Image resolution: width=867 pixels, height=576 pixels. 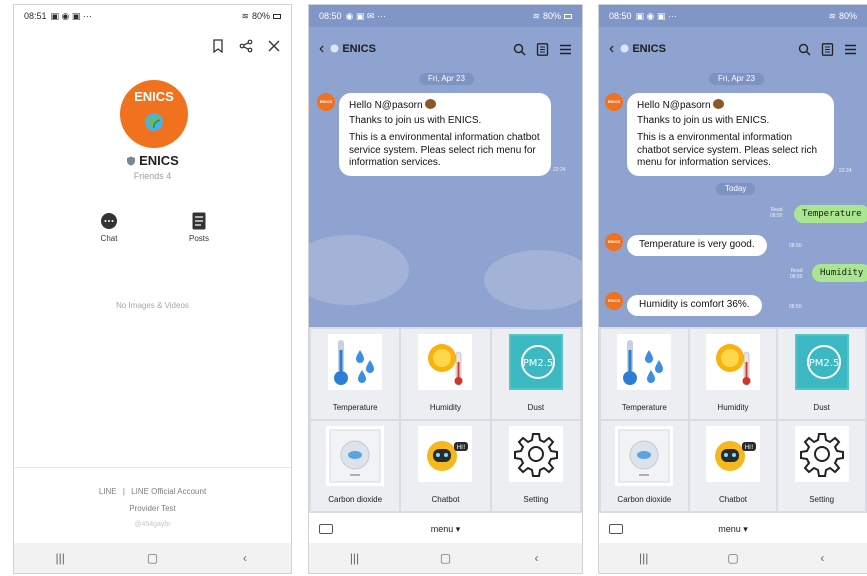 I want to click on menu-label: Carbon dioxide, so click(x=355, y=499).